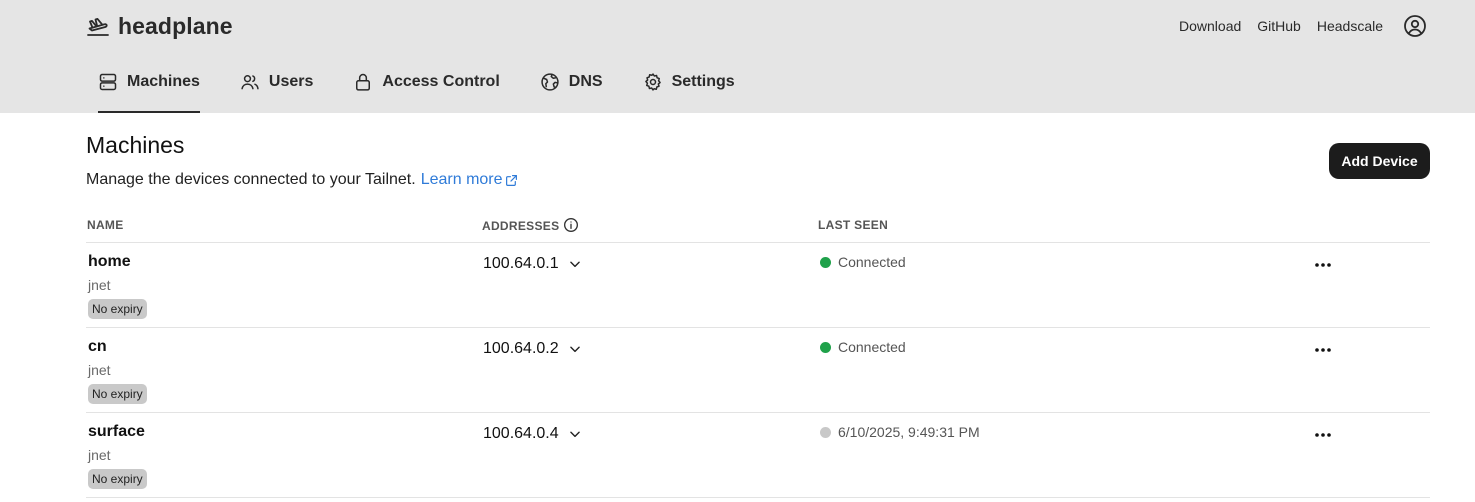 Image resolution: width=1475 pixels, height=502 pixels. Describe the element at coordinates (703, 81) in the screenshot. I see `tab-label: Settings` at that location.